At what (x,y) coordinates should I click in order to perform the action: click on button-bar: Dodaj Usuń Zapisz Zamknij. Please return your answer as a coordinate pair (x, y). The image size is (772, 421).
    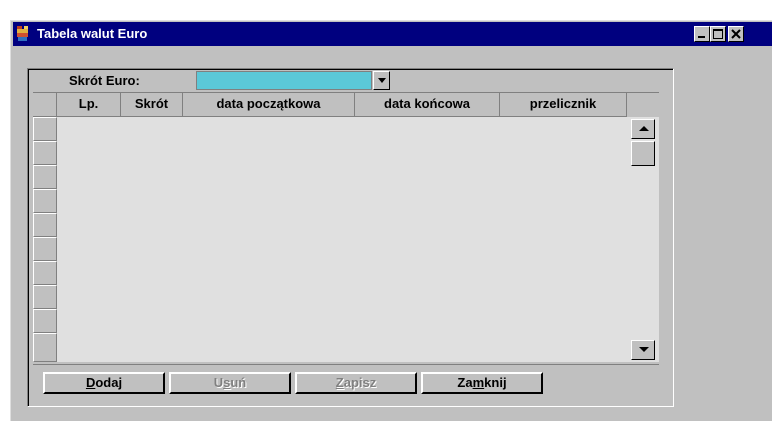
    Looking at the image, I should click on (346, 382).